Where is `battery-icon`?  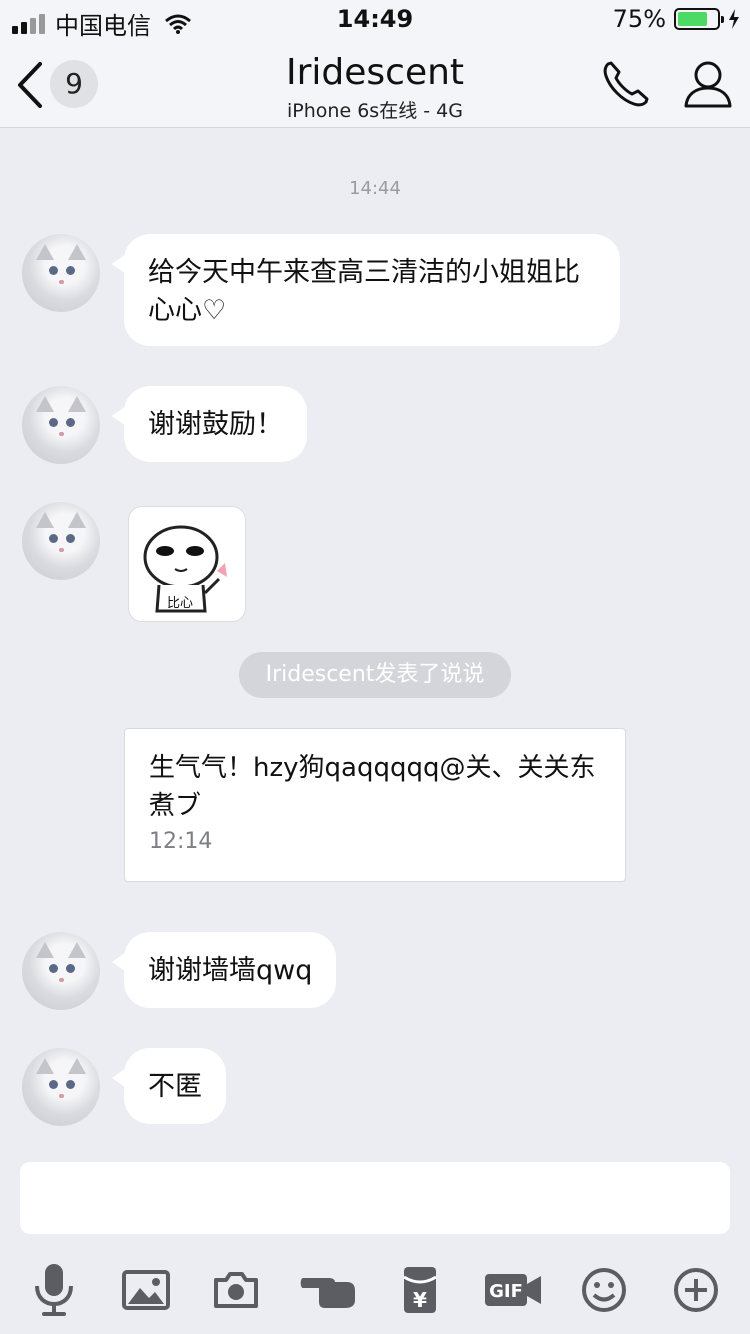
battery-icon is located at coordinates (699, 19).